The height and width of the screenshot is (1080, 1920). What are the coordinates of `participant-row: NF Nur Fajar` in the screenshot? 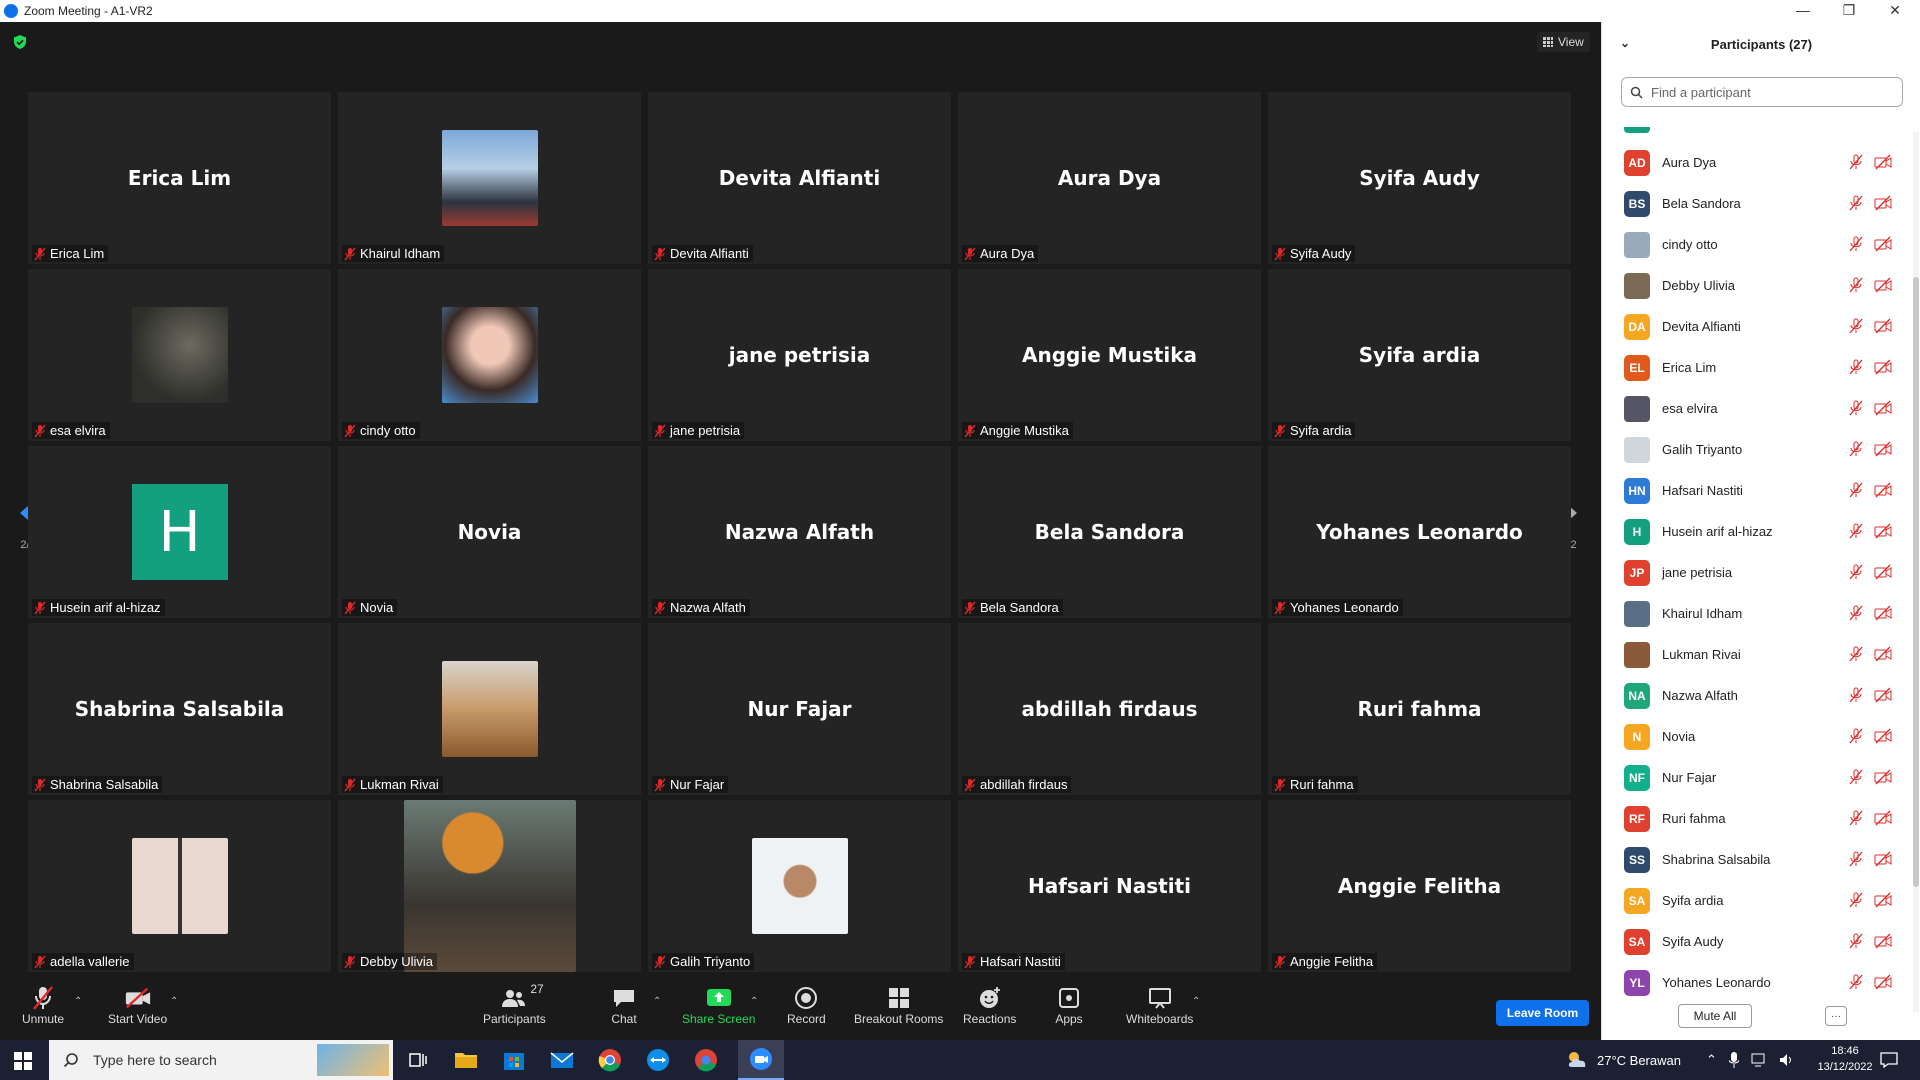 It's located at (1753, 777).